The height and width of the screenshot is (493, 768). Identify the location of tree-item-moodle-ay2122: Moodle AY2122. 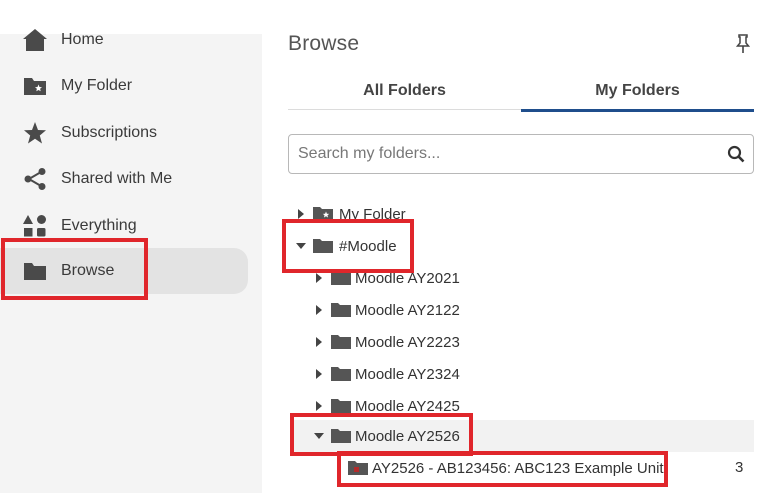
(514, 310).